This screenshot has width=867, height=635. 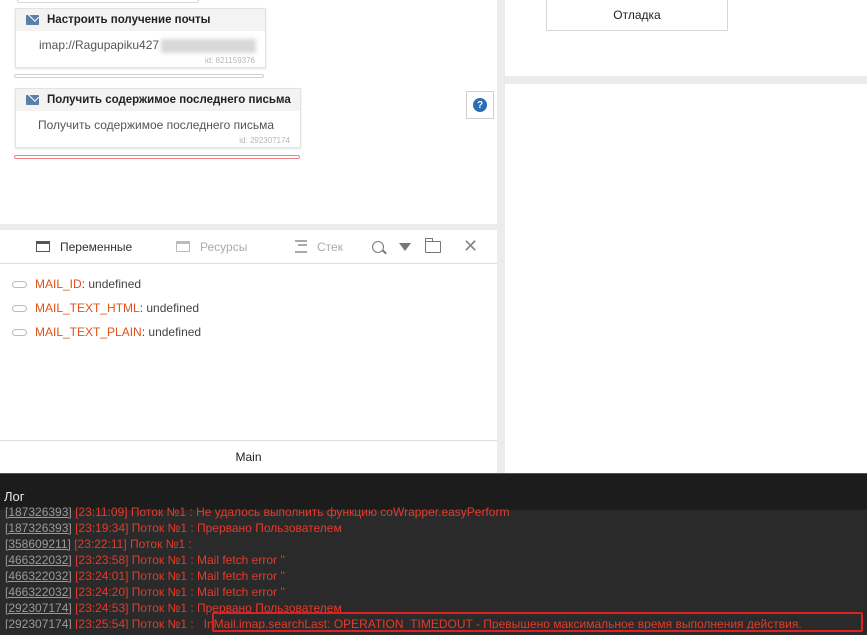 I want to click on calendar-icon, so click(x=43, y=246).